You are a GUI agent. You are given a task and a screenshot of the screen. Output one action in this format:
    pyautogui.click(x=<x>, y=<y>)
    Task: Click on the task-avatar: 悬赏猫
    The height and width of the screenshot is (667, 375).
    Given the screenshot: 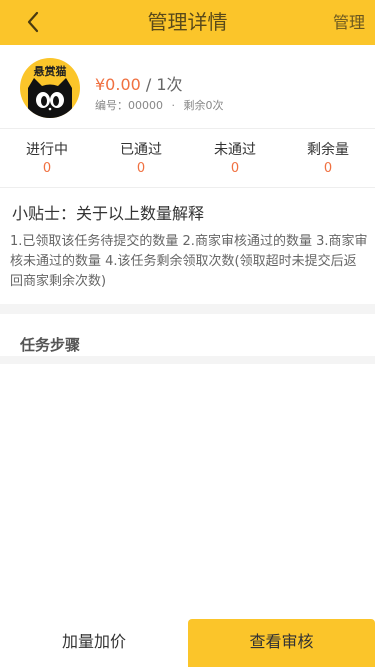 What is the action you would take?
    pyautogui.click(x=50, y=88)
    